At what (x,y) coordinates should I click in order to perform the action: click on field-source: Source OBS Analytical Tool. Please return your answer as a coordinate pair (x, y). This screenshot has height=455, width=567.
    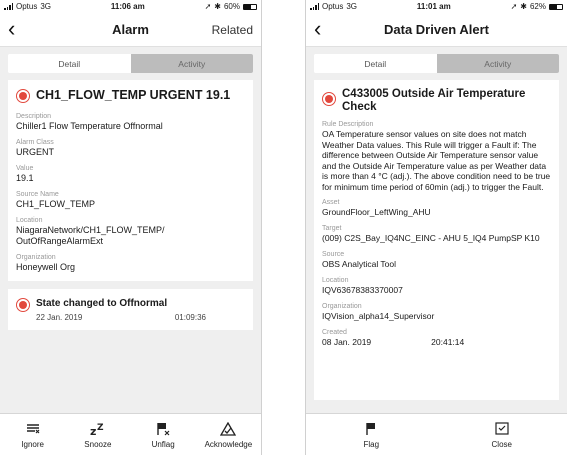
    Looking at the image, I should click on (436, 260).